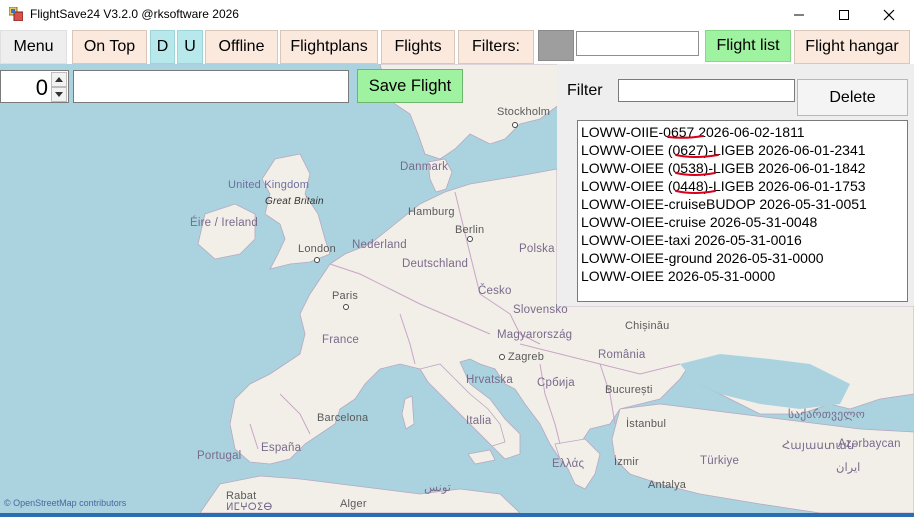  I want to click on filter-input, so click(706, 90).